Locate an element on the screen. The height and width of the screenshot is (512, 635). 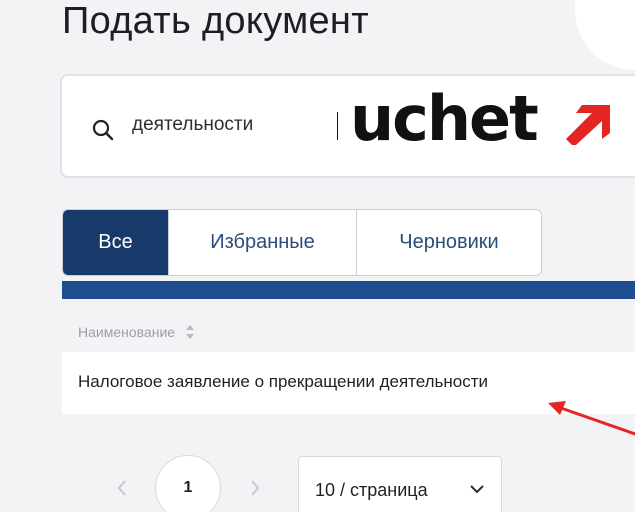
pagination: 1 10 / страница is located at coordinates (317, 483).